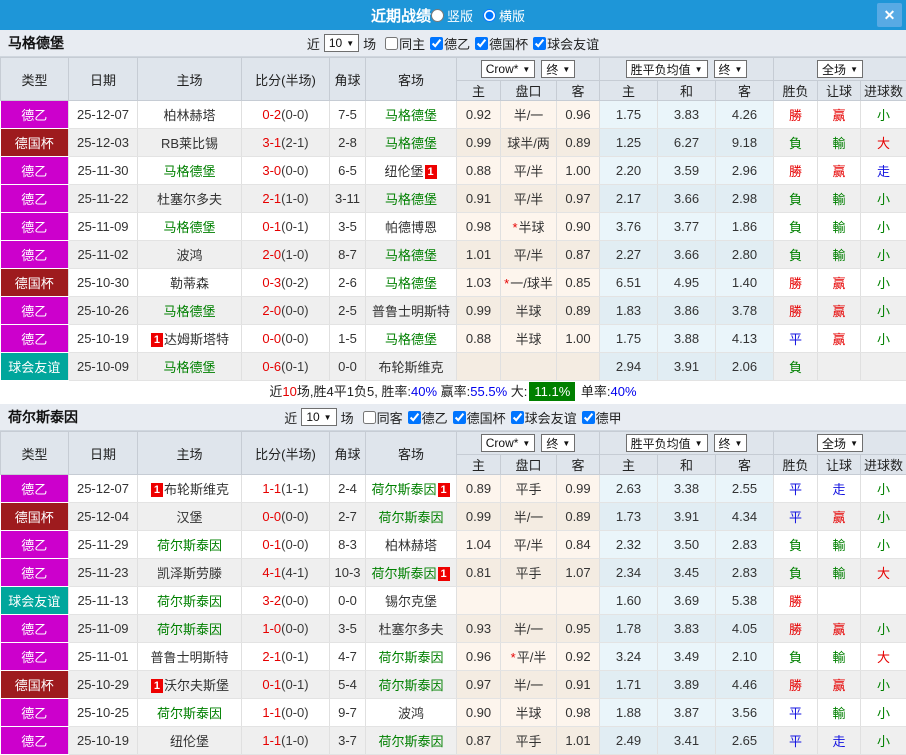 The image size is (906, 755). Describe the element at coordinates (390, 417) in the screenshot. I see `checkbox-label: 同客` at that location.